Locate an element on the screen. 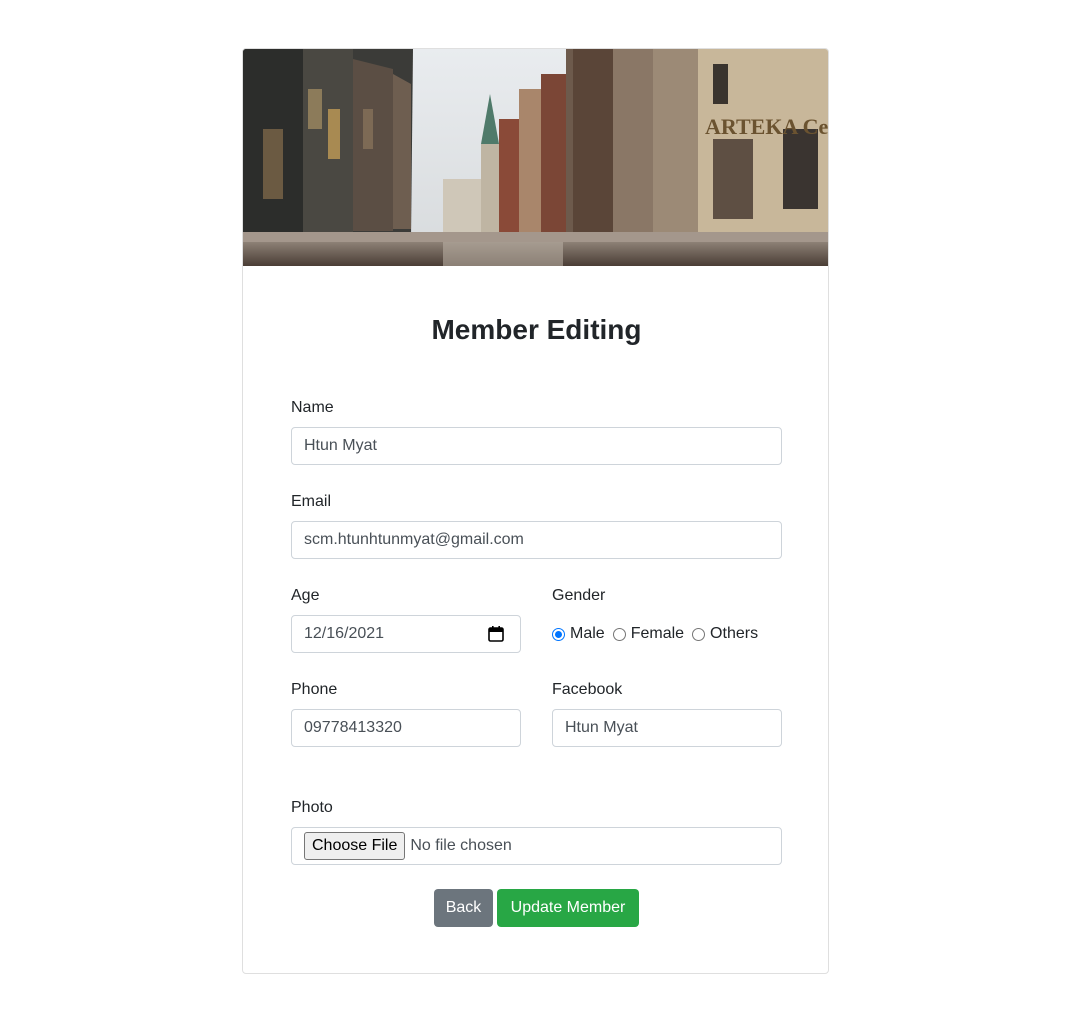  name-input: Htun Myat is located at coordinates (536, 446).